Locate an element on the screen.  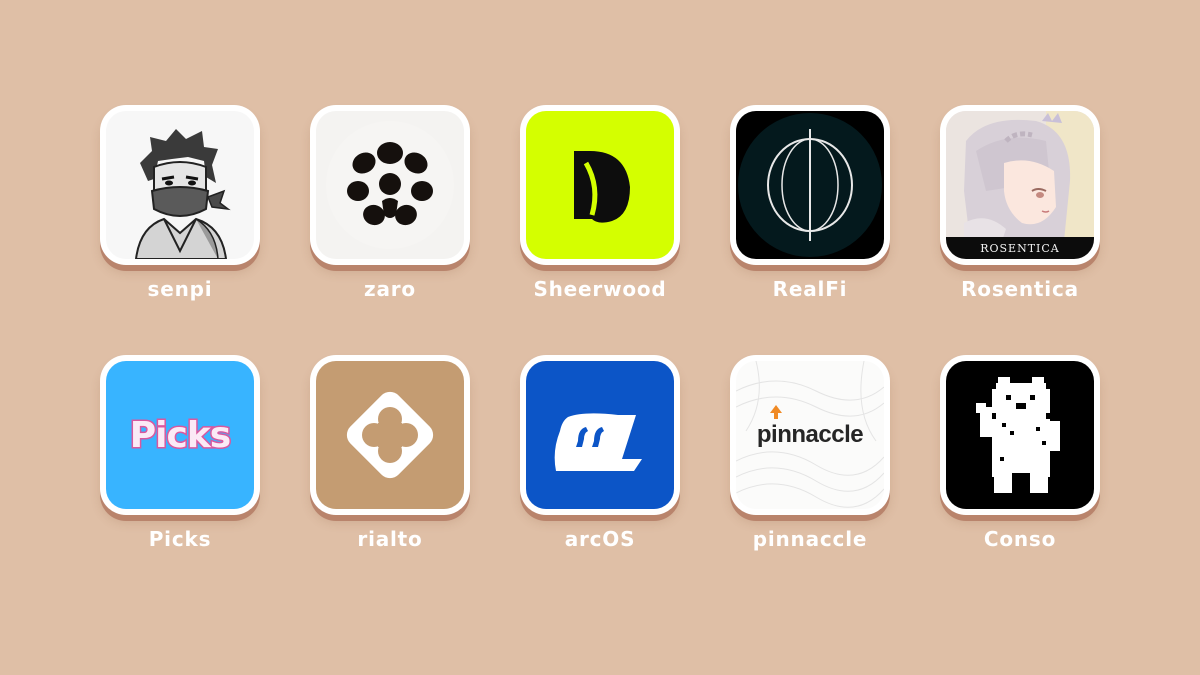
pixel-bear-icon is located at coordinates (1020, 435).